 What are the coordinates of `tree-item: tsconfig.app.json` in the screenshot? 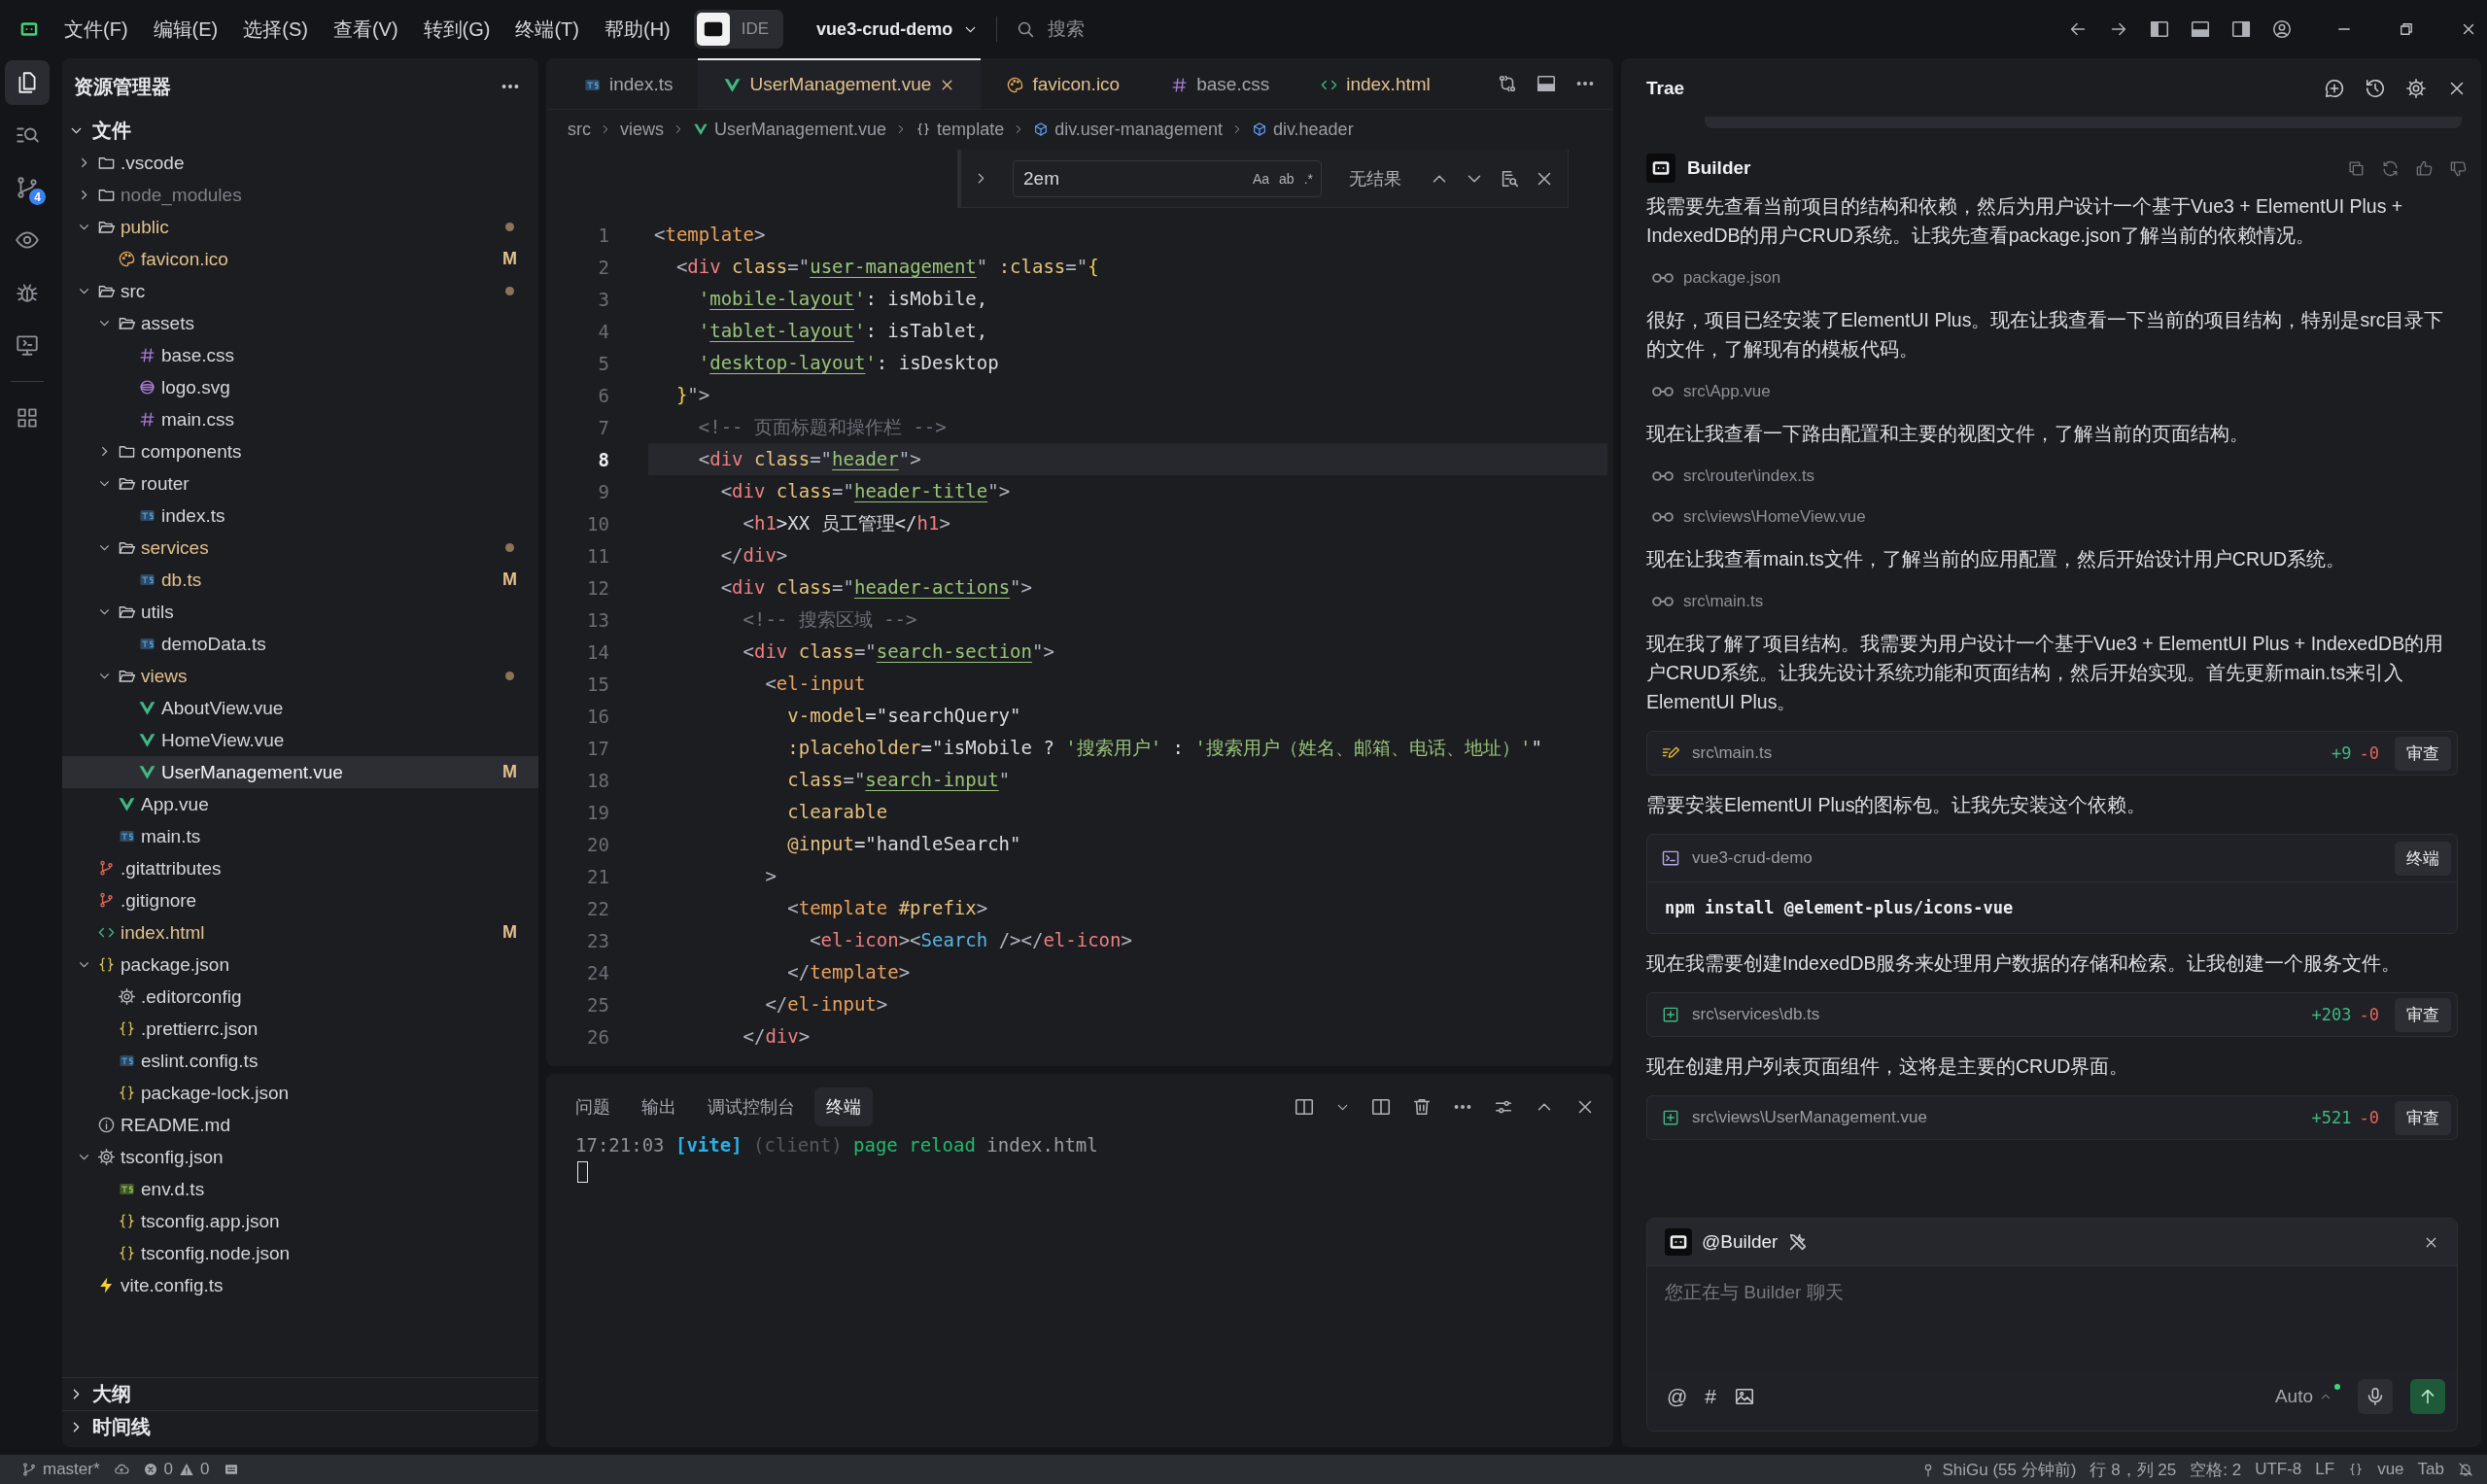 It's located at (300, 1221).